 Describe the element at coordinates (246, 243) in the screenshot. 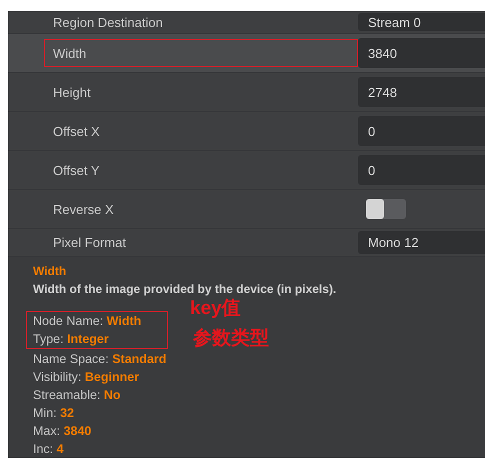

I see `property-row: Pixel Format Mono 12` at that location.